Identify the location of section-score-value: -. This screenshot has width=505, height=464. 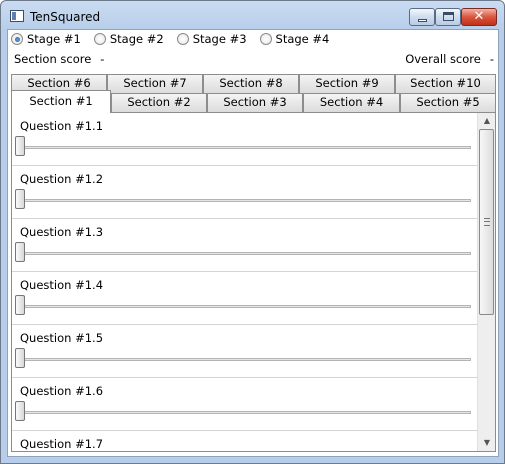
(102, 59).